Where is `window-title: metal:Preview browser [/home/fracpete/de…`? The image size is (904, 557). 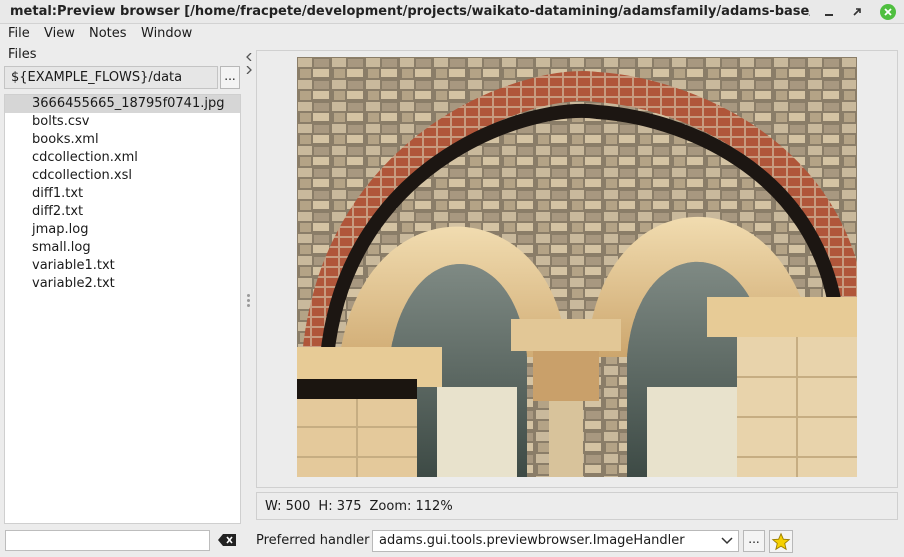
window-title: metal:Preview browser [/home/fracpete/de… is located at coordinates (410, 11).